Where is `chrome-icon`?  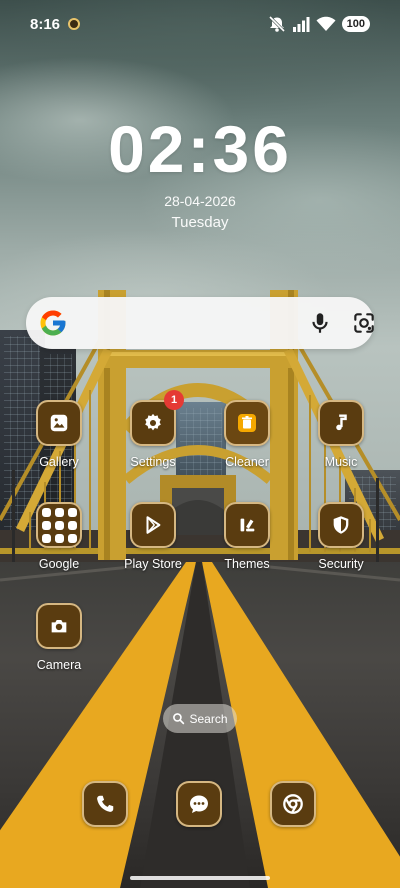
chrome-icon is located at coordinates (293, 804).